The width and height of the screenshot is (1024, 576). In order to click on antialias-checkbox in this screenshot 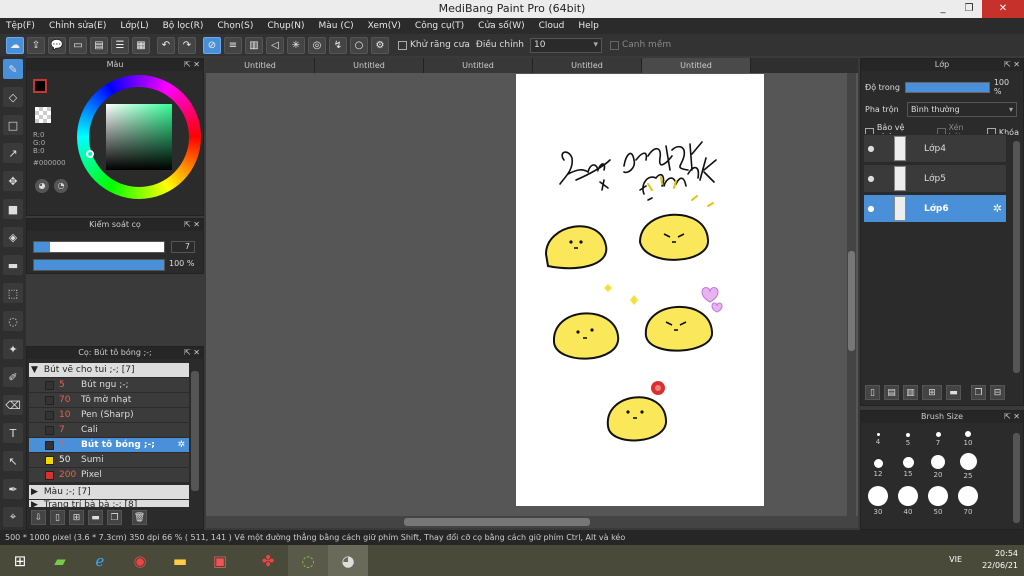, I will do `click(402, 45)`.